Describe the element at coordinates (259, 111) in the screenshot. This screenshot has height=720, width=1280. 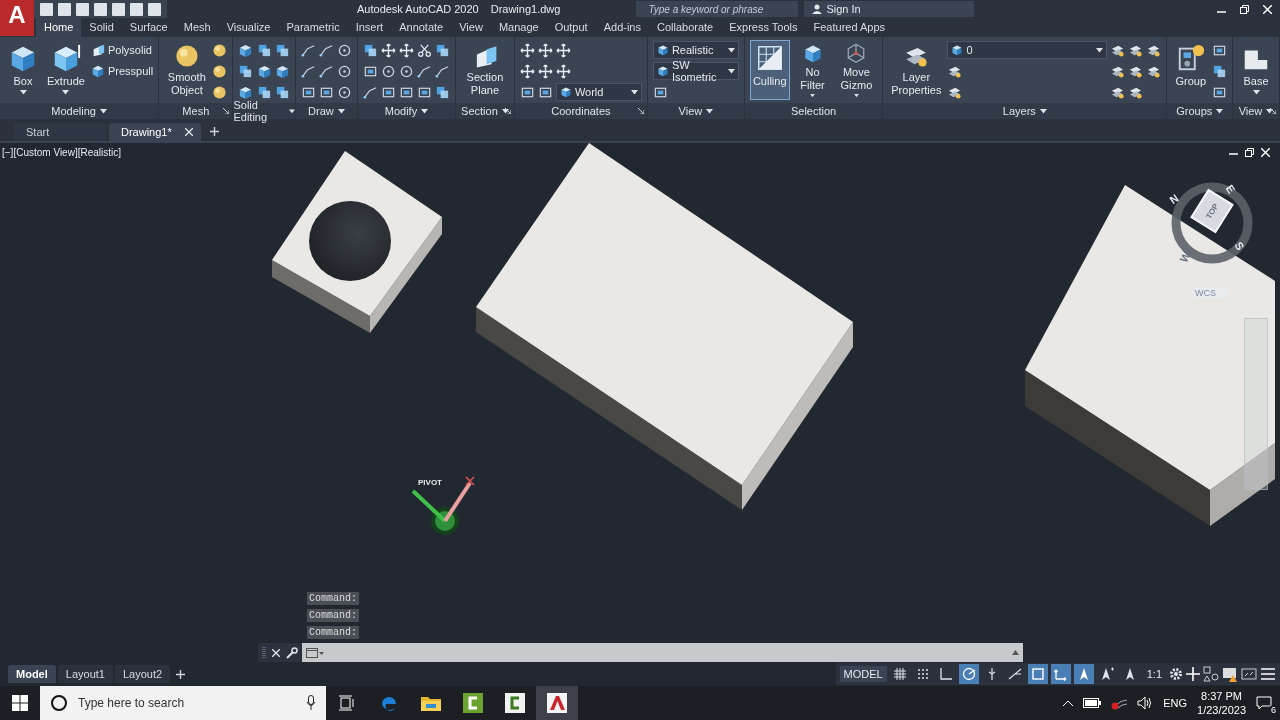
I see `panel-title: Solid Editing` at that location.